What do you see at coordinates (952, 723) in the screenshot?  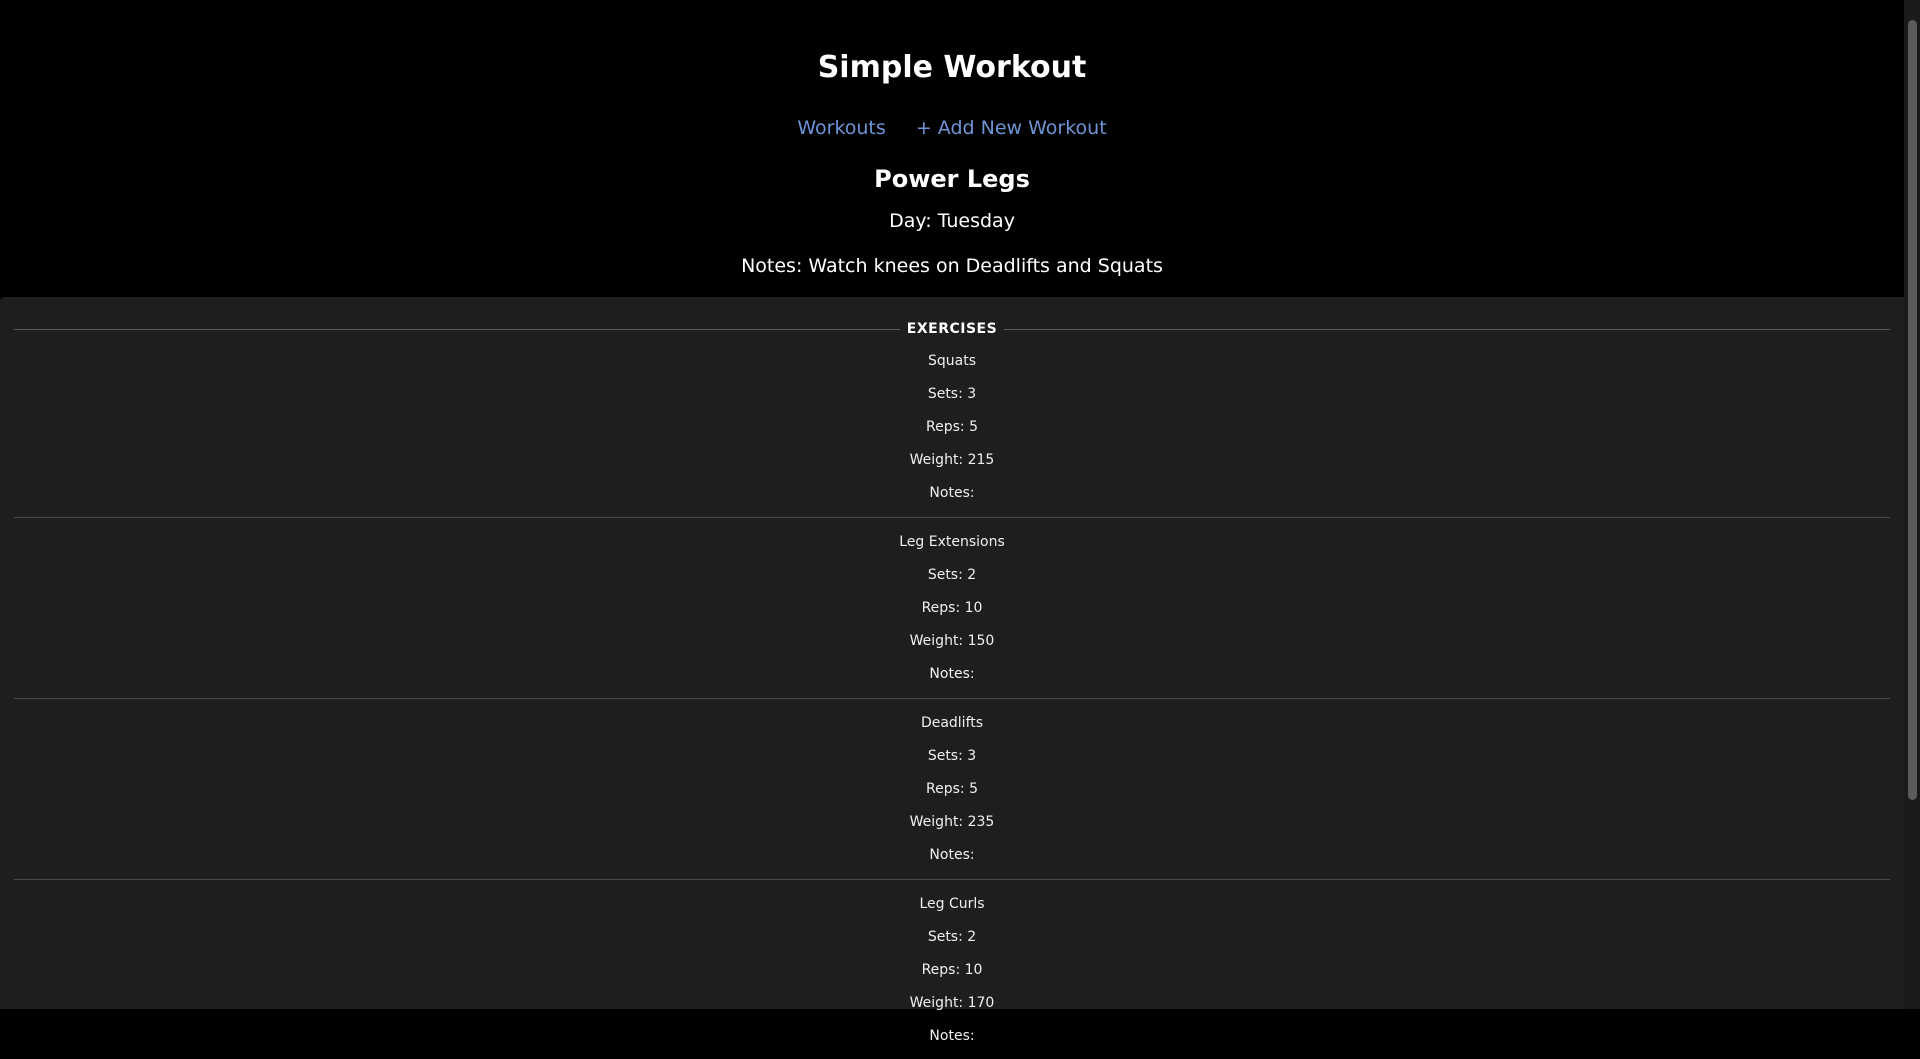 I see `exercise-name: Deadlifts` at bounding box center [952, 723].